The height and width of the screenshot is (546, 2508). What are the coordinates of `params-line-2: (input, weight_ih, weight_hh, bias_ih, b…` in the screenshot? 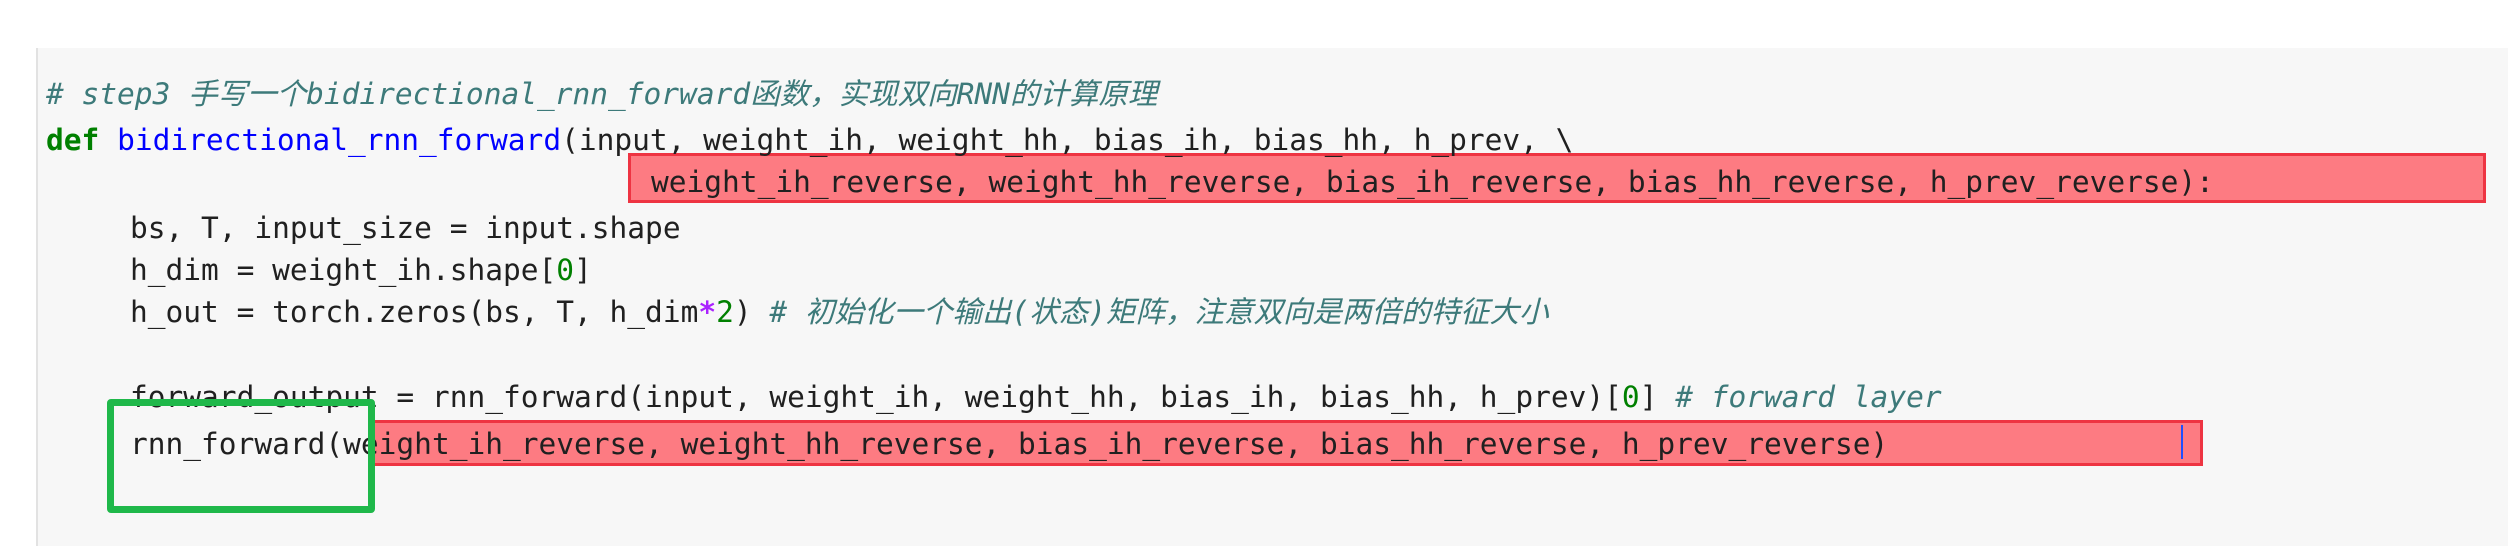 It's located at (1067, 140).